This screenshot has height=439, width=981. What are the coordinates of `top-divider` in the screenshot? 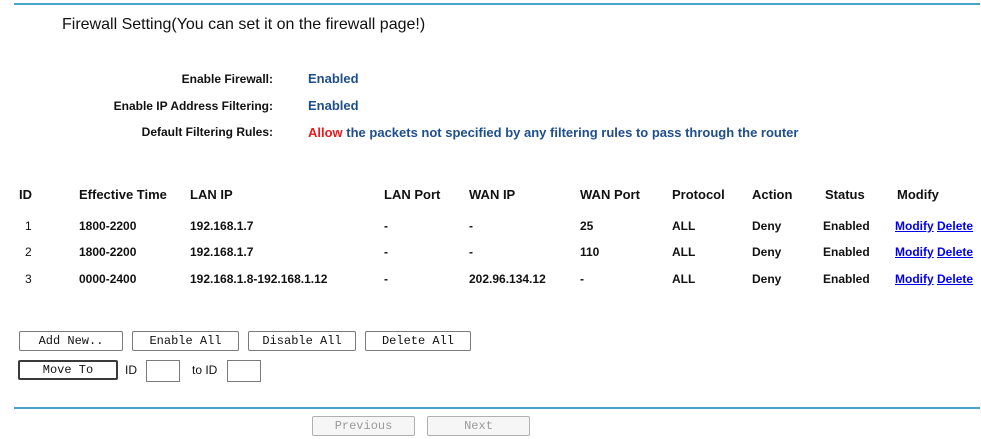 It's located at (497, 4).